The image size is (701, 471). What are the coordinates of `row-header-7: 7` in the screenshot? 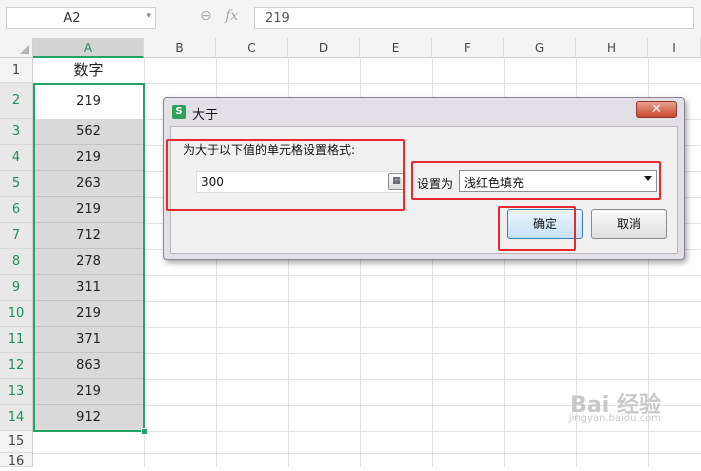 It's located at (16, 236).